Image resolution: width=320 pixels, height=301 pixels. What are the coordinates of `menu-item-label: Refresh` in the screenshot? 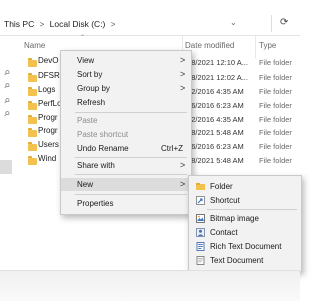 It's located at (91, 102).